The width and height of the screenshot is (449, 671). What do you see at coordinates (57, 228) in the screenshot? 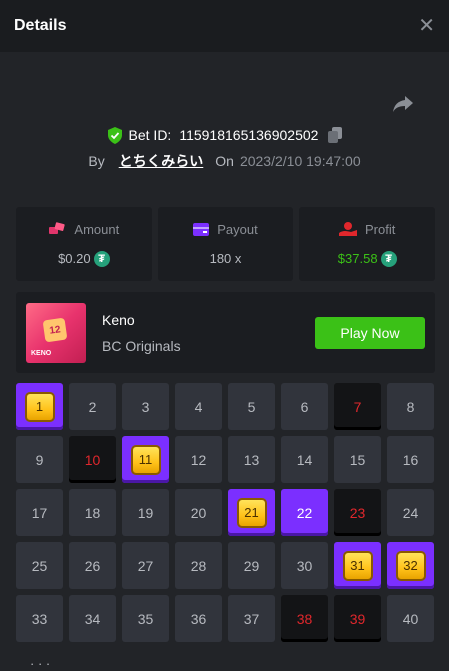
I see `amount-icon` at bounding box center [57, 228].